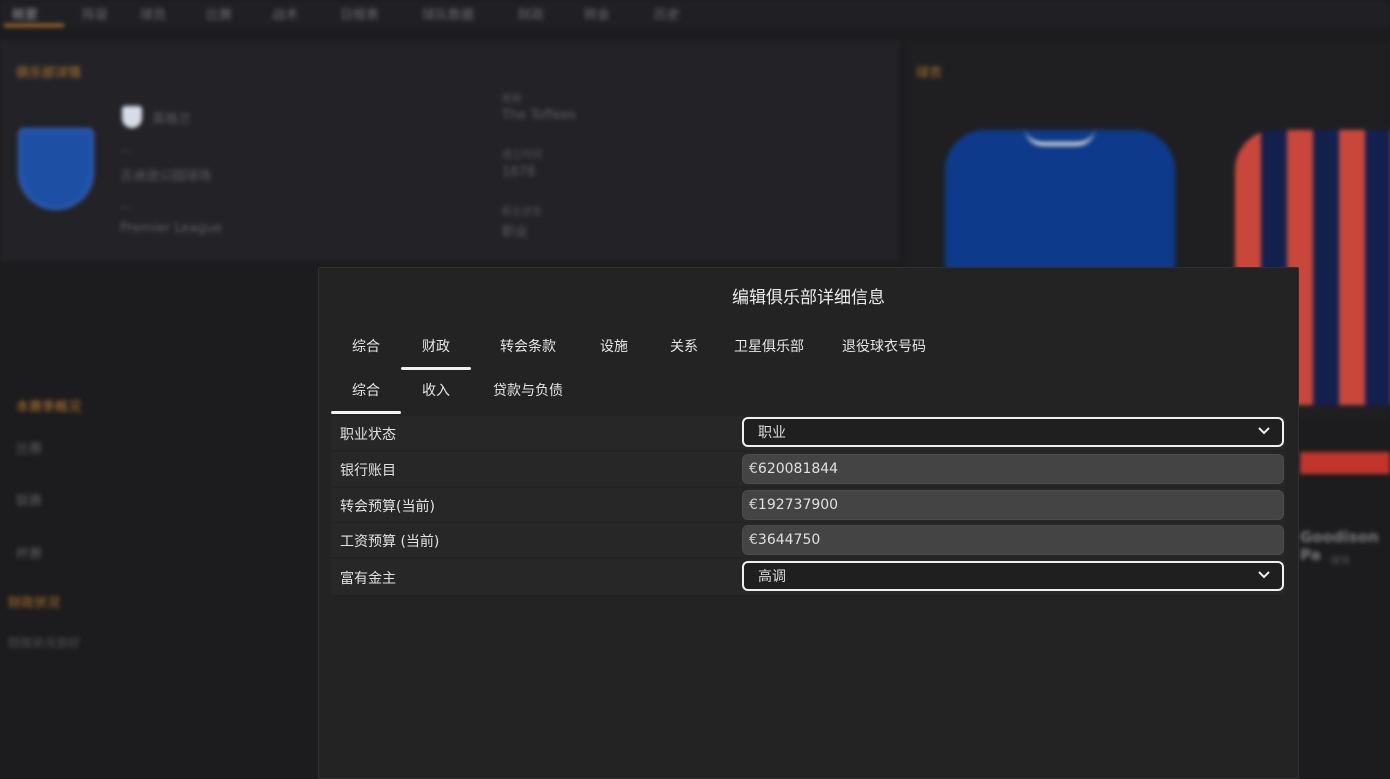 This screenshot has width=1390, height=779. What do you see at coordinates (366, 393) in the screenshot?
I see `subtab-general: 综合` at bounding box center [366, 393].